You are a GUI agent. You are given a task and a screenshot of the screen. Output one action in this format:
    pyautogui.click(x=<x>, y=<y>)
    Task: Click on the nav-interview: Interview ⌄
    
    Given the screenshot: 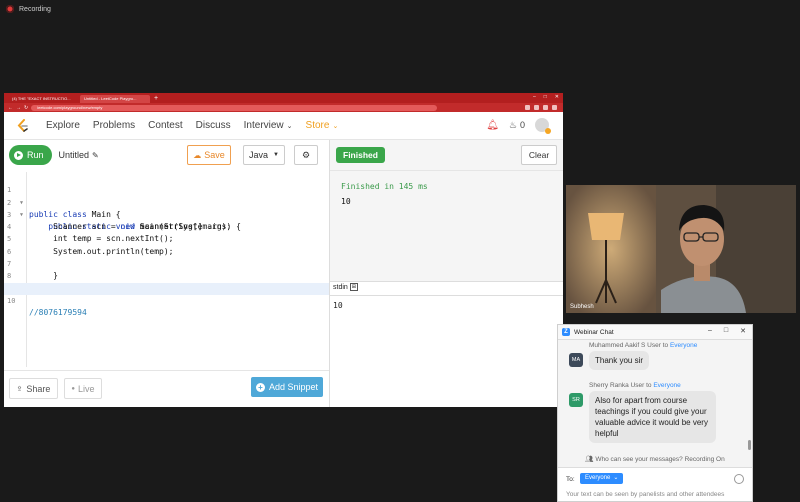 What is the action you would take?
    pyautogui.click(x=268, y=125)
    